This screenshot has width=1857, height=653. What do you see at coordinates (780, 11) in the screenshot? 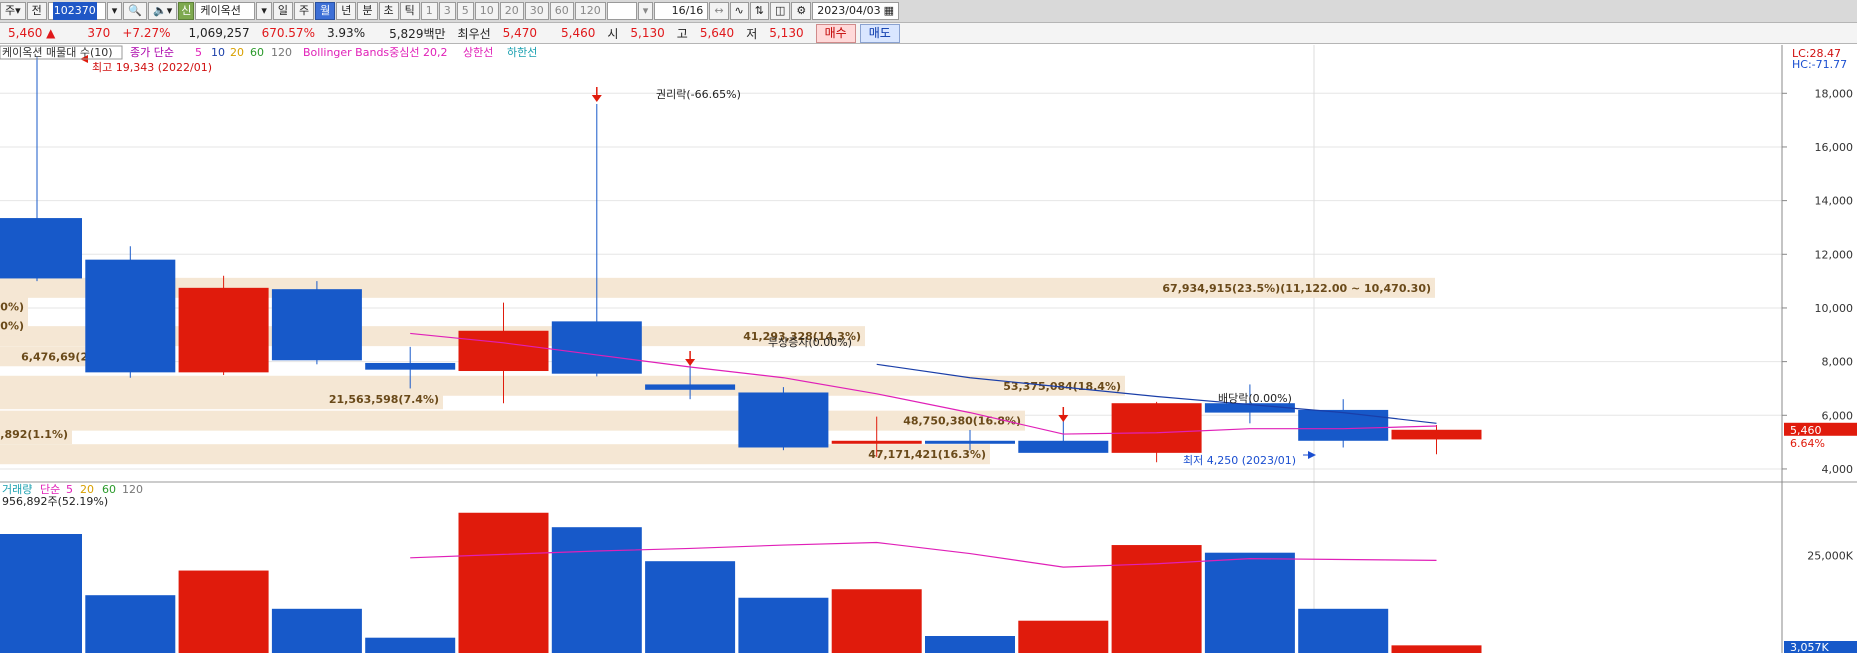
I see `save-icon: ◫` at bounding box center [780, 11].